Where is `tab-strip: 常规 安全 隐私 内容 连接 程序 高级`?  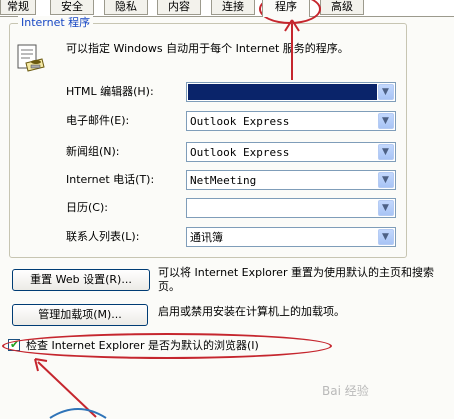
tab-strip: 常规 安全 隐私 内容 连接 程序 高级 is located at coordinates (227, 8).